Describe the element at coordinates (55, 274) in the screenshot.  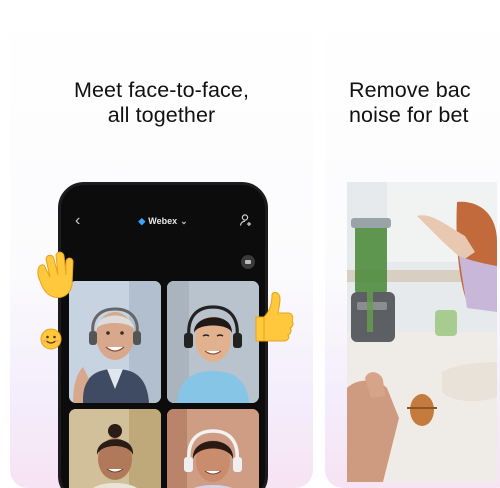
I see `waving-hand-icon` at that location.